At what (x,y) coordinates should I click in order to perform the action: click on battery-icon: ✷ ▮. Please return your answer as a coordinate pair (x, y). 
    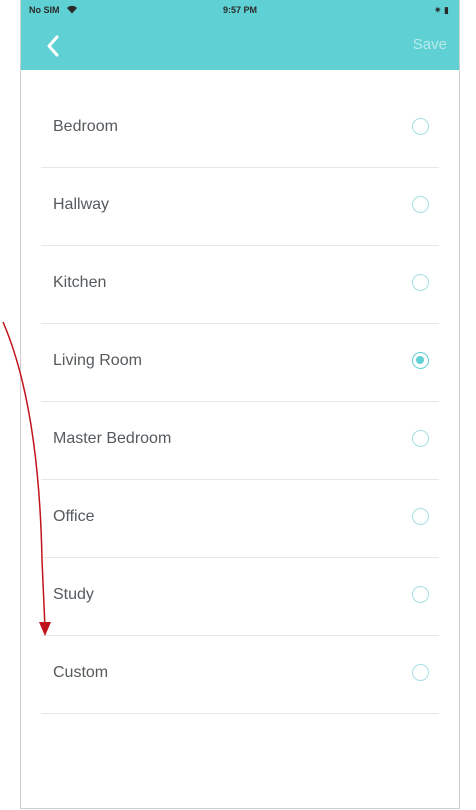
    Looking at the image, I should click on (441, 10).